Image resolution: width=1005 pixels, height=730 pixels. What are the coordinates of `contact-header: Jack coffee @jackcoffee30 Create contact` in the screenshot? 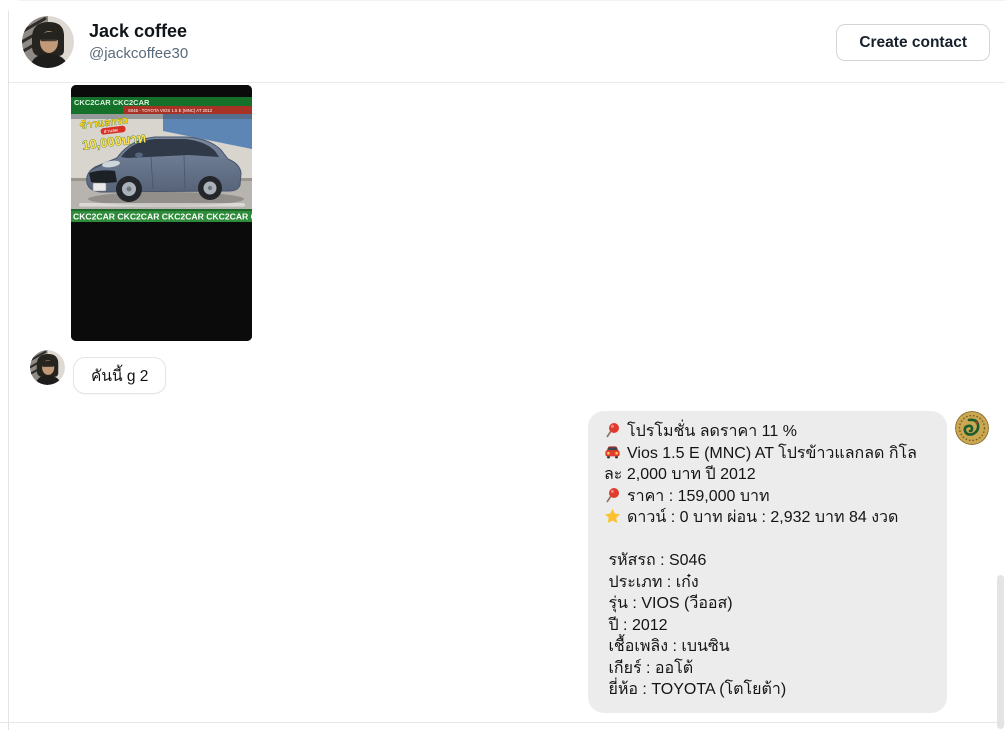 It's located at (507, 42).